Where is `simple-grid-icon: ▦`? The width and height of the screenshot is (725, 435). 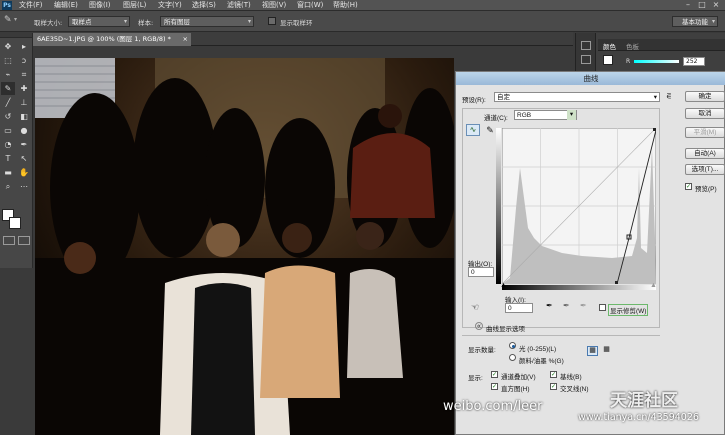
simple-grid-icon: ▦ is located at coordinates (592, 351).